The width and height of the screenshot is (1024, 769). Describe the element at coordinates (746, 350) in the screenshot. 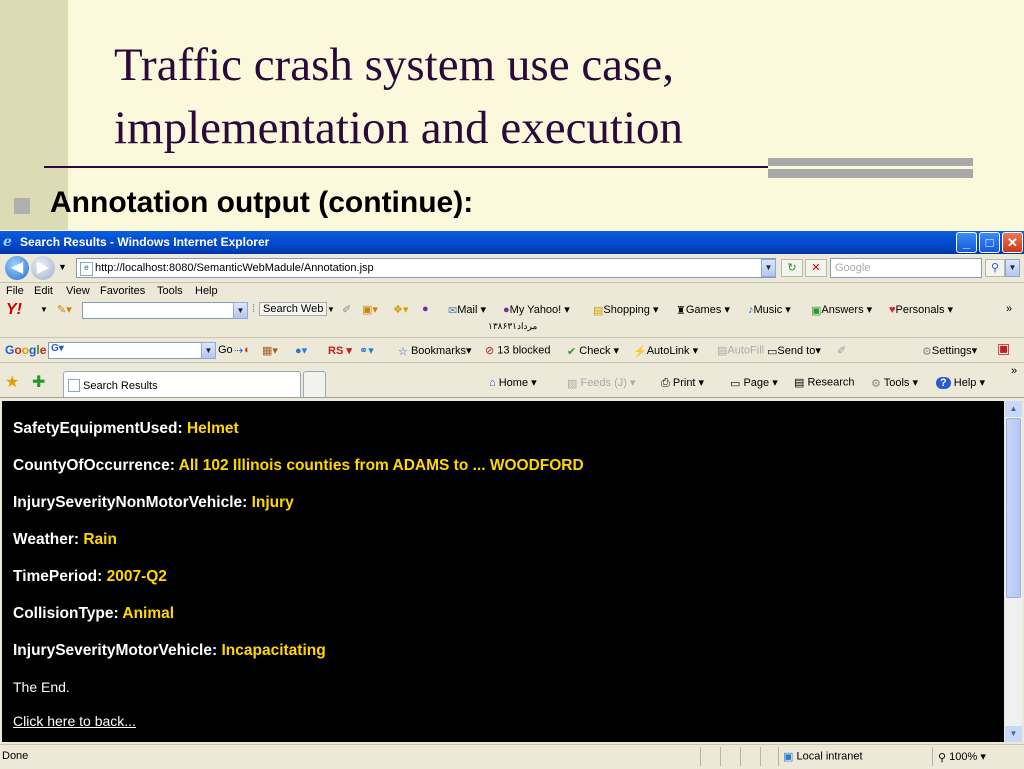

I see `autofill-label: AutoFill` at that location.